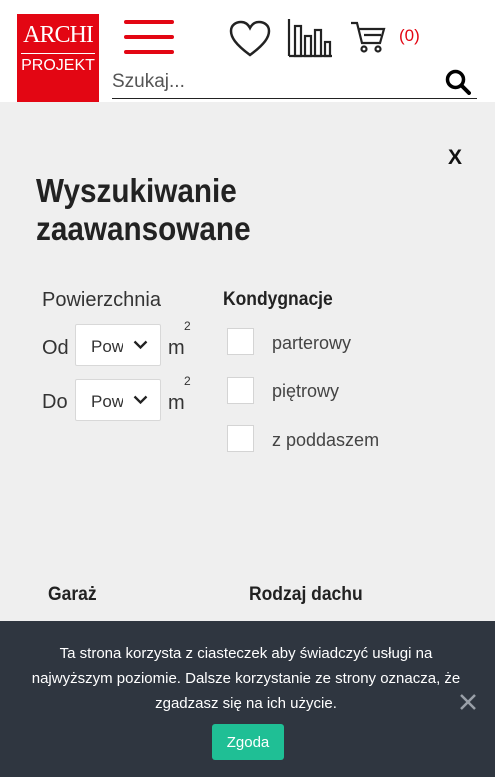  Describe the element at coordinates (248, 742) in the screenshot. I see `cookie-accept-button: Zgoda` at that location.